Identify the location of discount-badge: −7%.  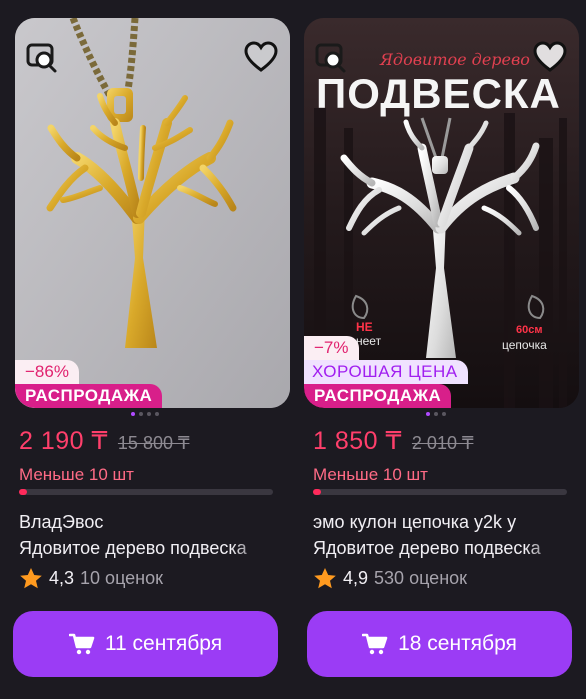
(331, 348).